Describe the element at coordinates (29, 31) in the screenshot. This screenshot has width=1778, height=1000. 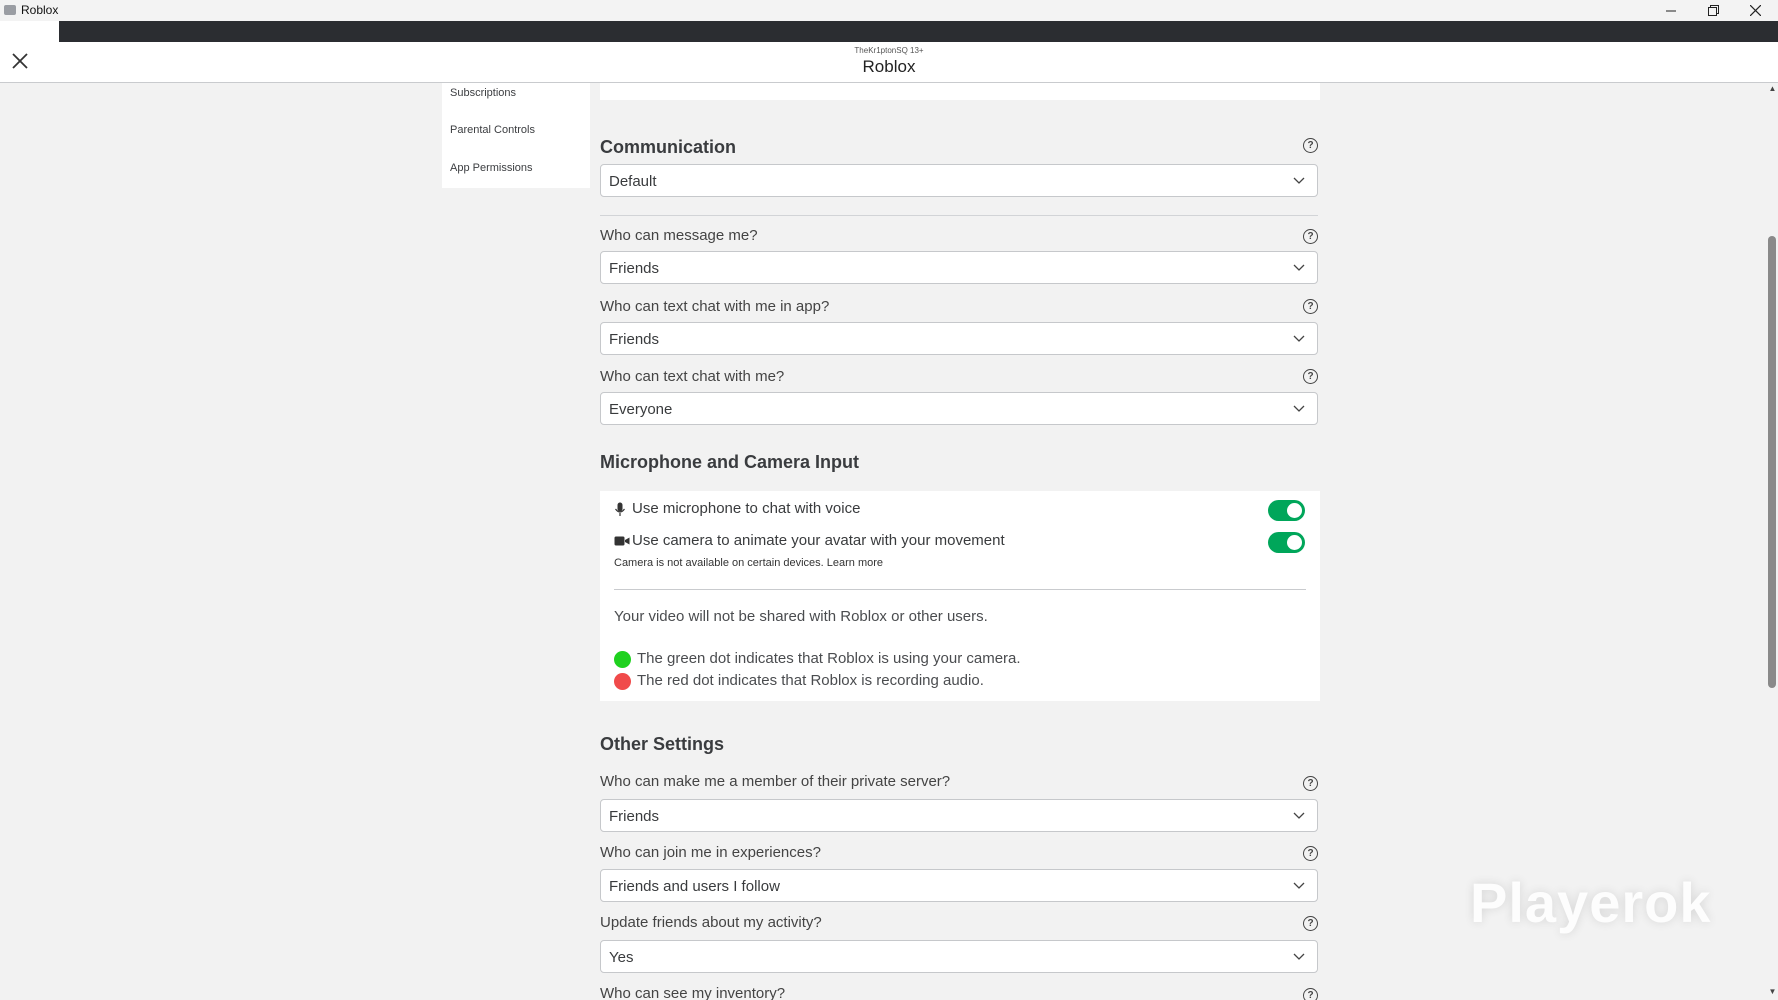
I see `background-app-edge` at that location.